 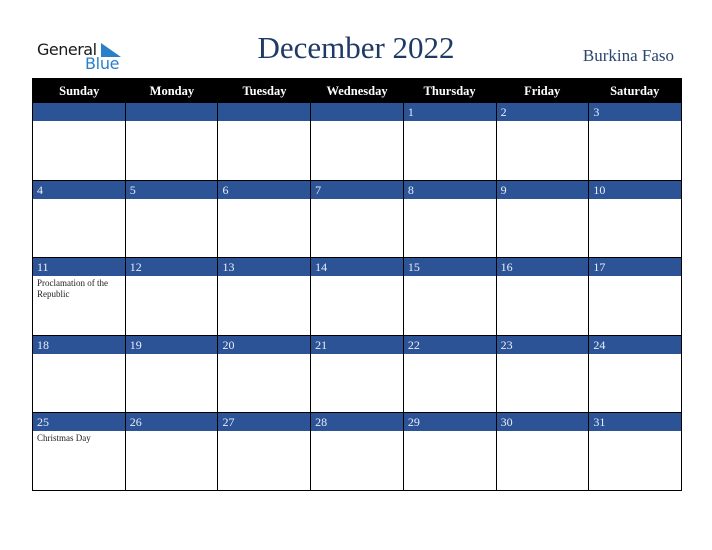 I want to click on day-cell: 6, so click(x=265, y=219).